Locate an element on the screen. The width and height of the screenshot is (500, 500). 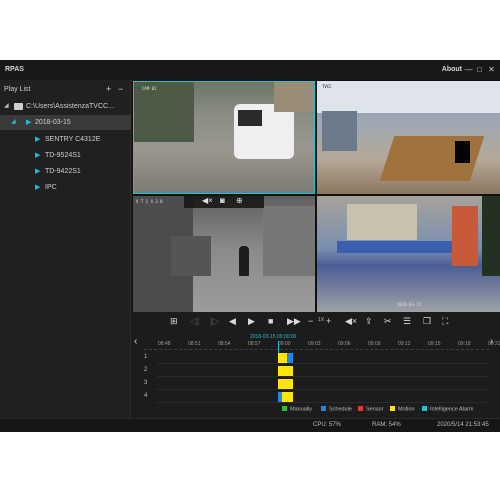
channel-row: 3 is located at coordinates (316, 384).